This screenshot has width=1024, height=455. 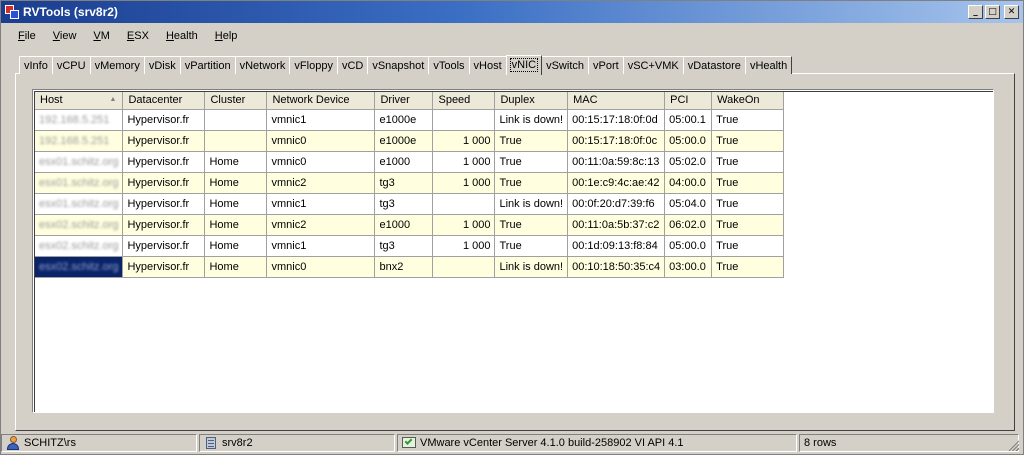 I want to click on table-cell-mac: 00:1e:c9:4c:ae:42, so click(x=616, y=183).